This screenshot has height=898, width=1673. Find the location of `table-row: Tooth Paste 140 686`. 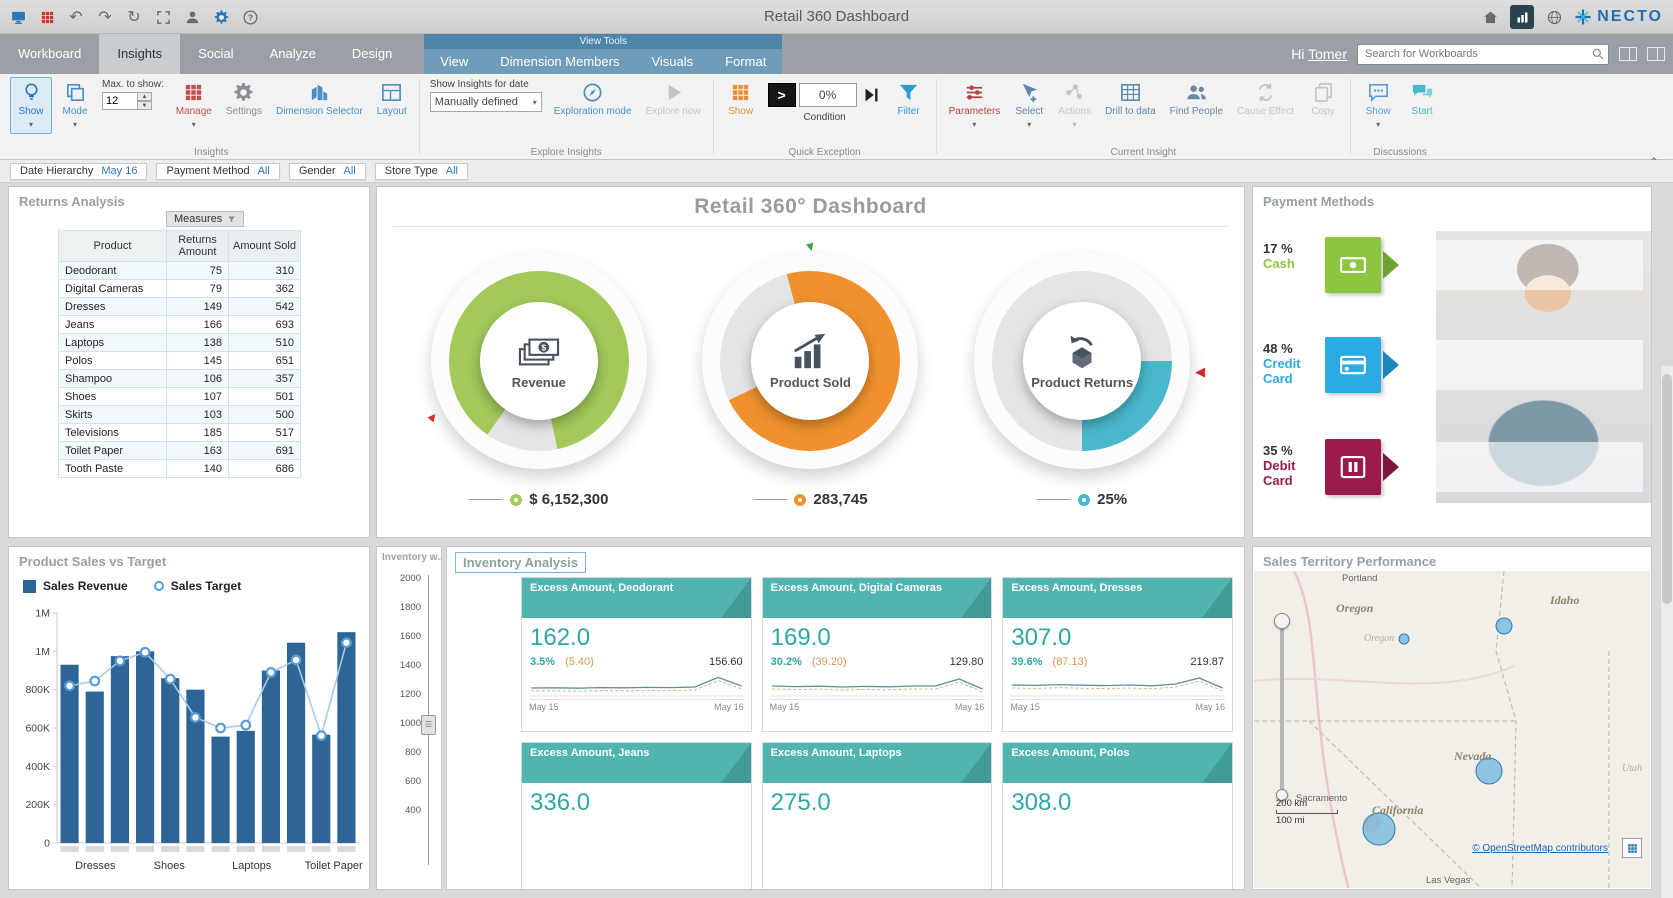

table-row: Tooth Paste 140 686 is located at coordinates (179, 468).